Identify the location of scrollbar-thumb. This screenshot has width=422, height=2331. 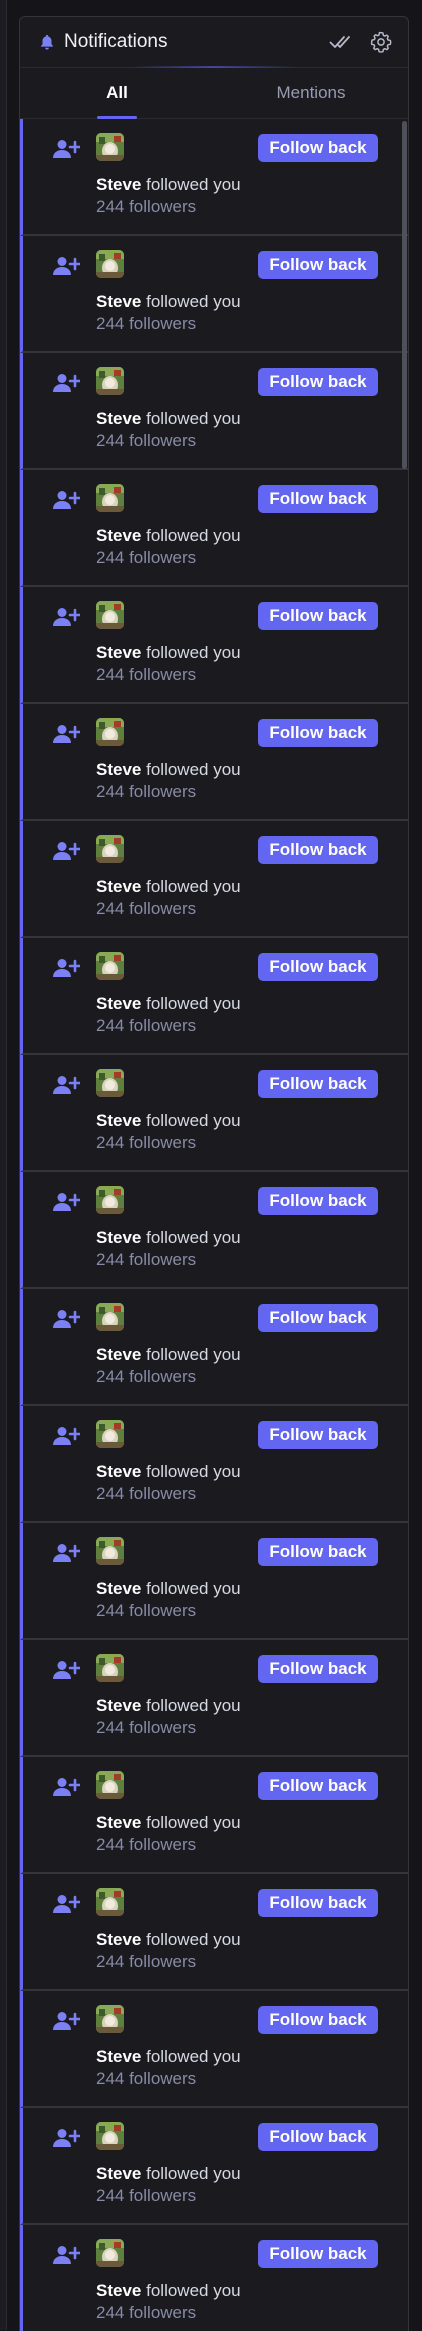
(404, 295).